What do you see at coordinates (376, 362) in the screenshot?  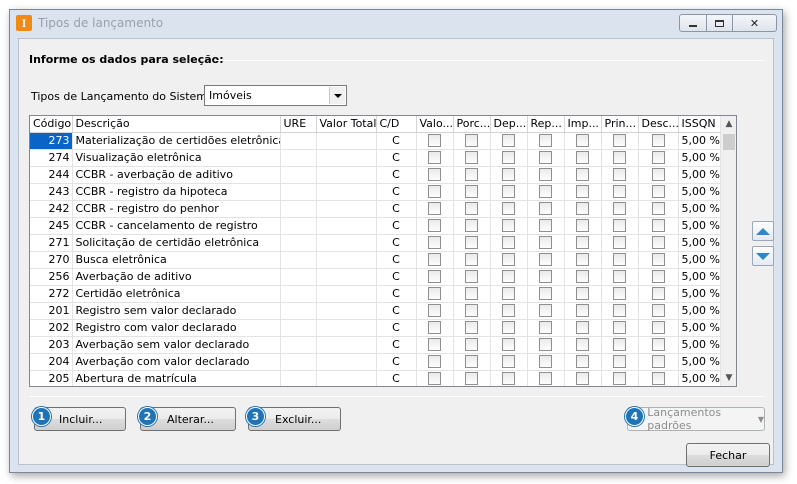 I see `table-row: 204 Averbação com valor declarado C 5,00 %` at bounding box center [376, 362].